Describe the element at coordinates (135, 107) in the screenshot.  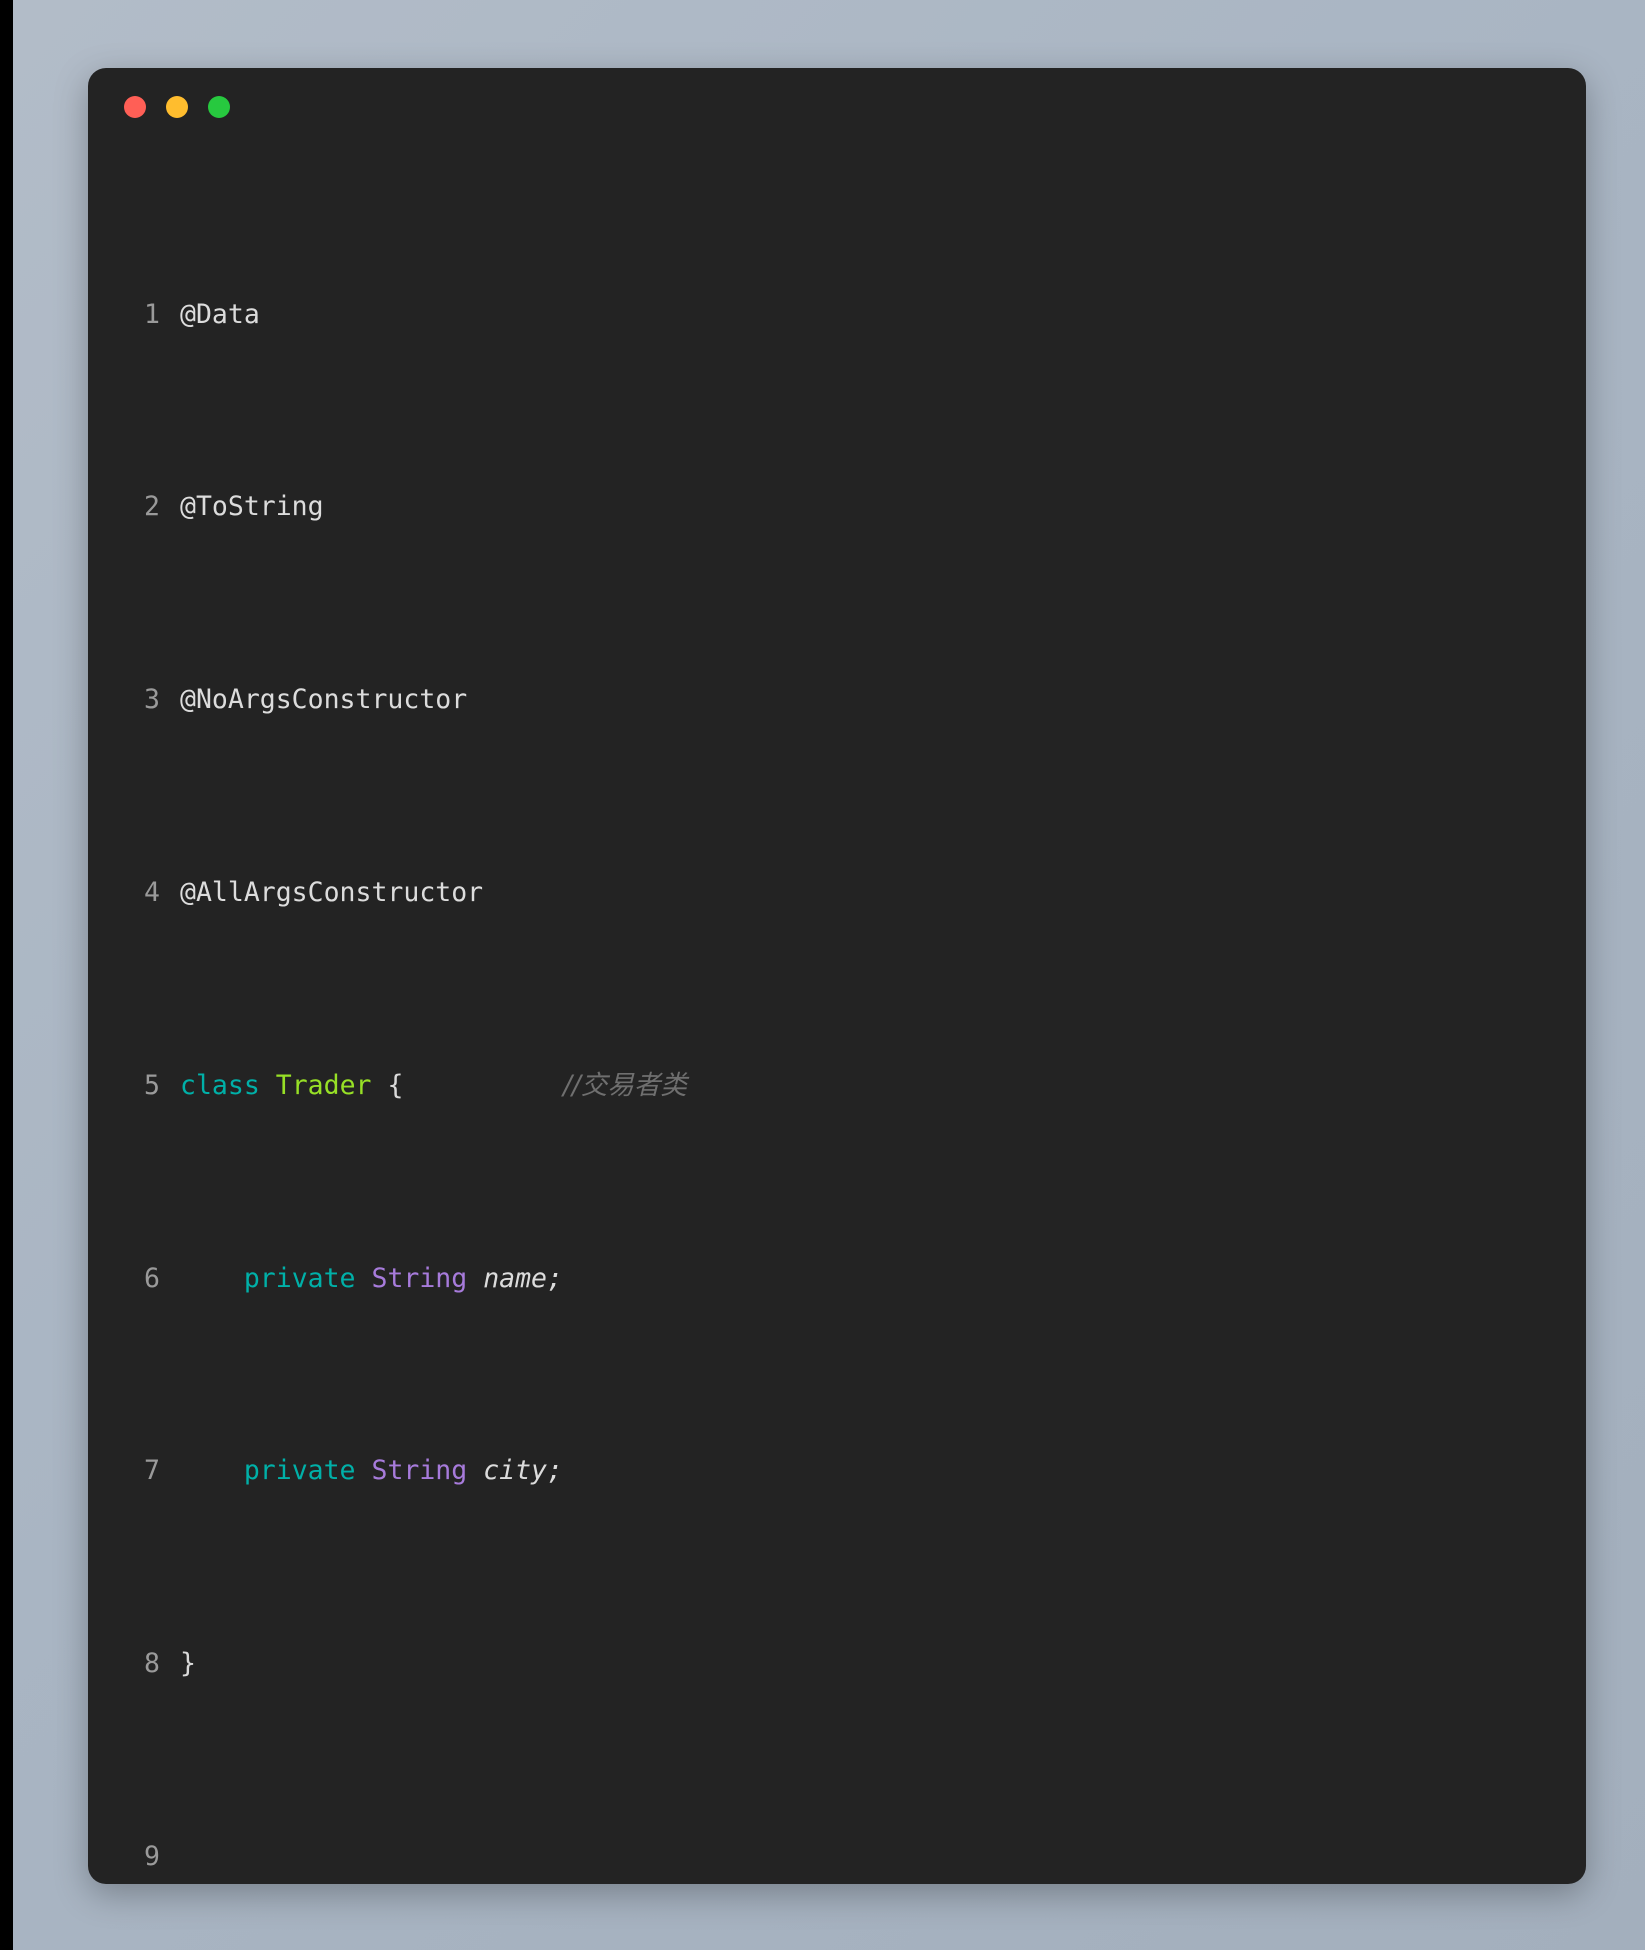
I see `close-button-icon` at that location.